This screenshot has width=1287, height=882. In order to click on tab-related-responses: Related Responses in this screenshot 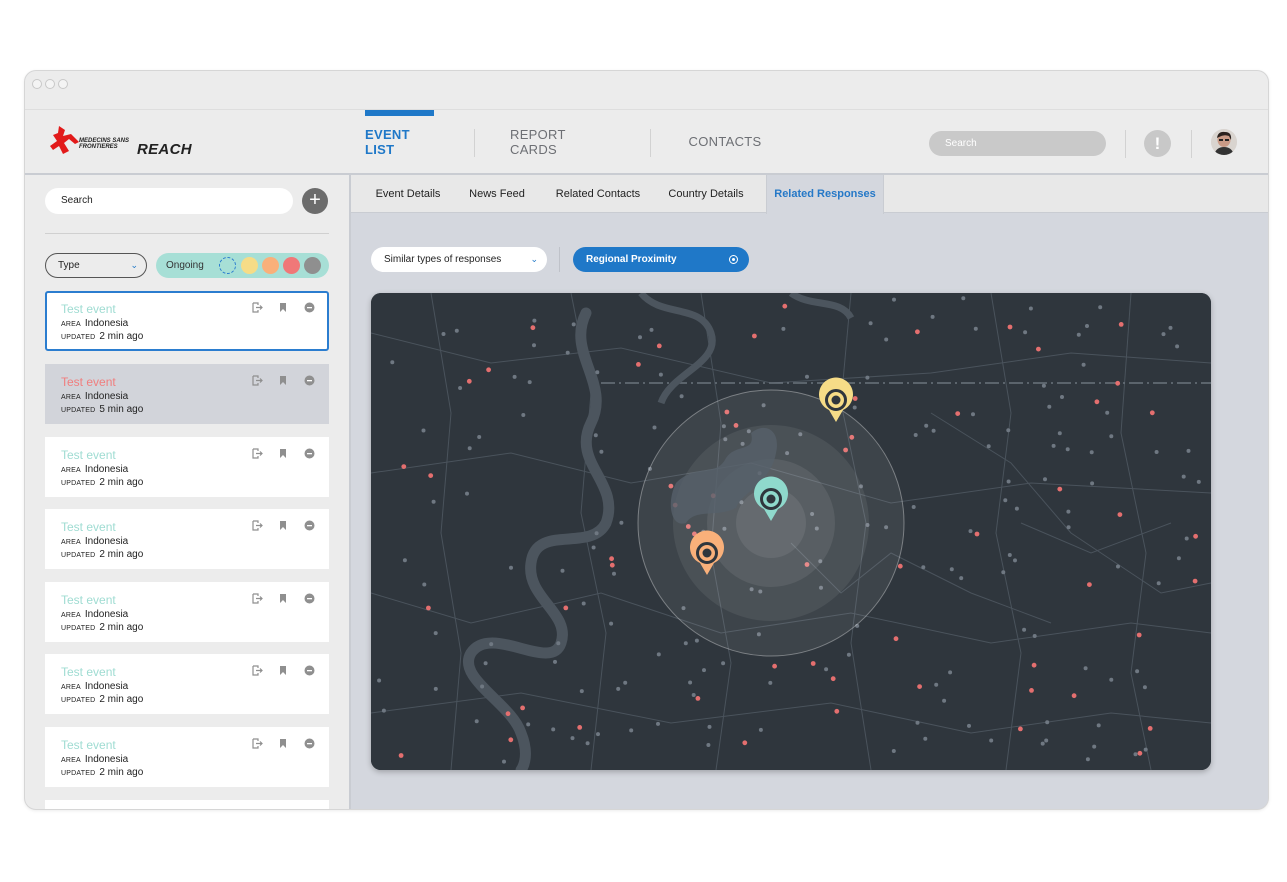, I will do `click(825, 194)`.